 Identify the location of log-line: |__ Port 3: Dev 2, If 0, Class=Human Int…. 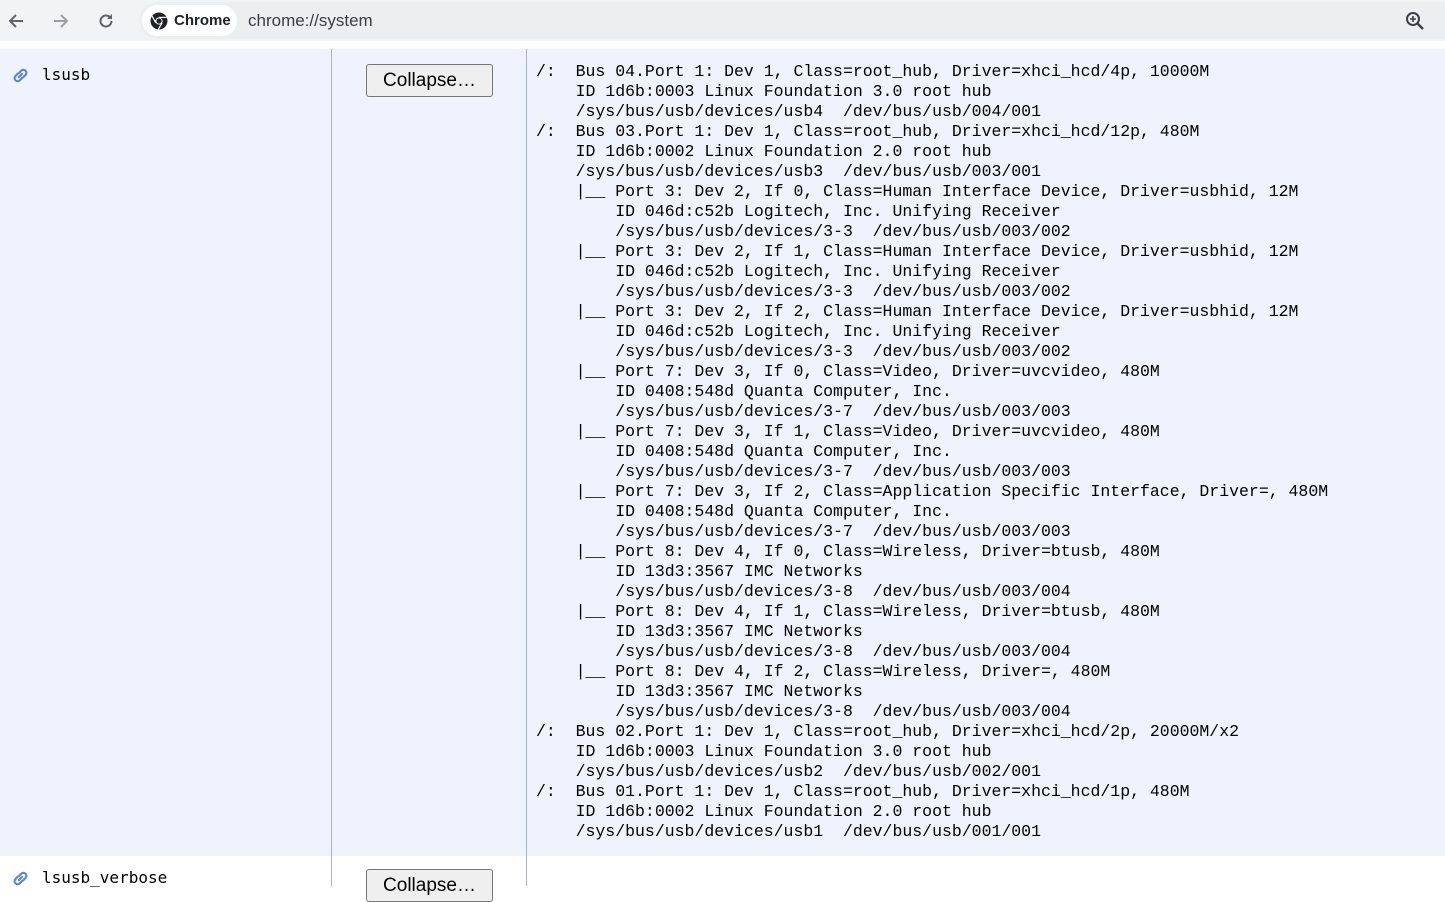
(917, 191).